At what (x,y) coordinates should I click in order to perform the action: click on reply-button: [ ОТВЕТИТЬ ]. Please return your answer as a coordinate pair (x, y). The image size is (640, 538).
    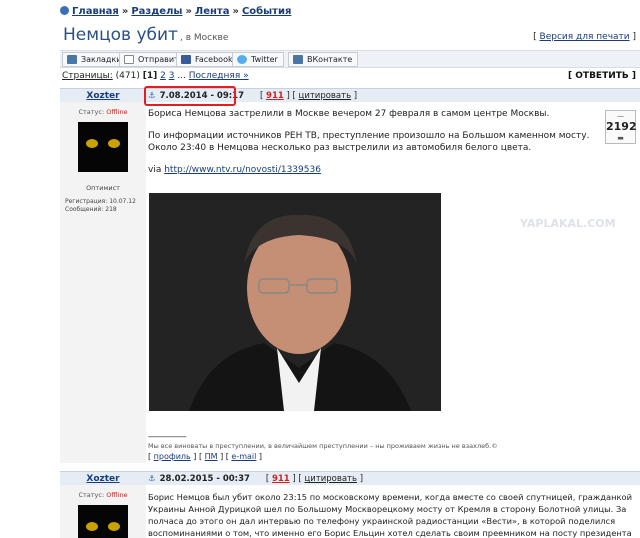
    Looking at the image, I should click on (602, 76).